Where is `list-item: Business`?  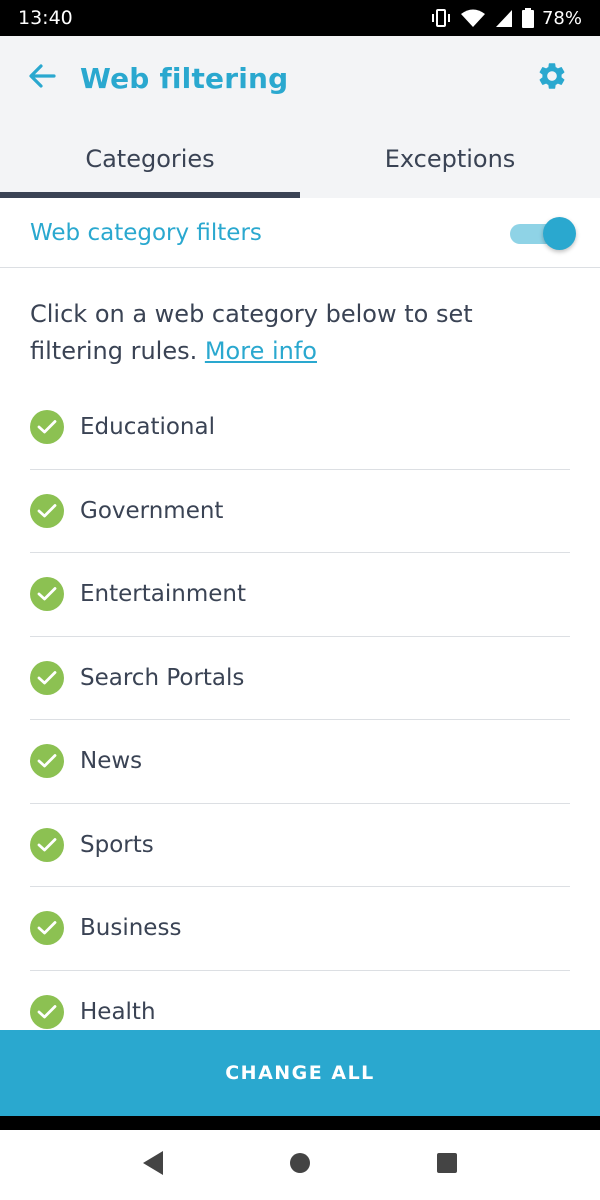 list-item: Business is located at coordinates (300, 929).